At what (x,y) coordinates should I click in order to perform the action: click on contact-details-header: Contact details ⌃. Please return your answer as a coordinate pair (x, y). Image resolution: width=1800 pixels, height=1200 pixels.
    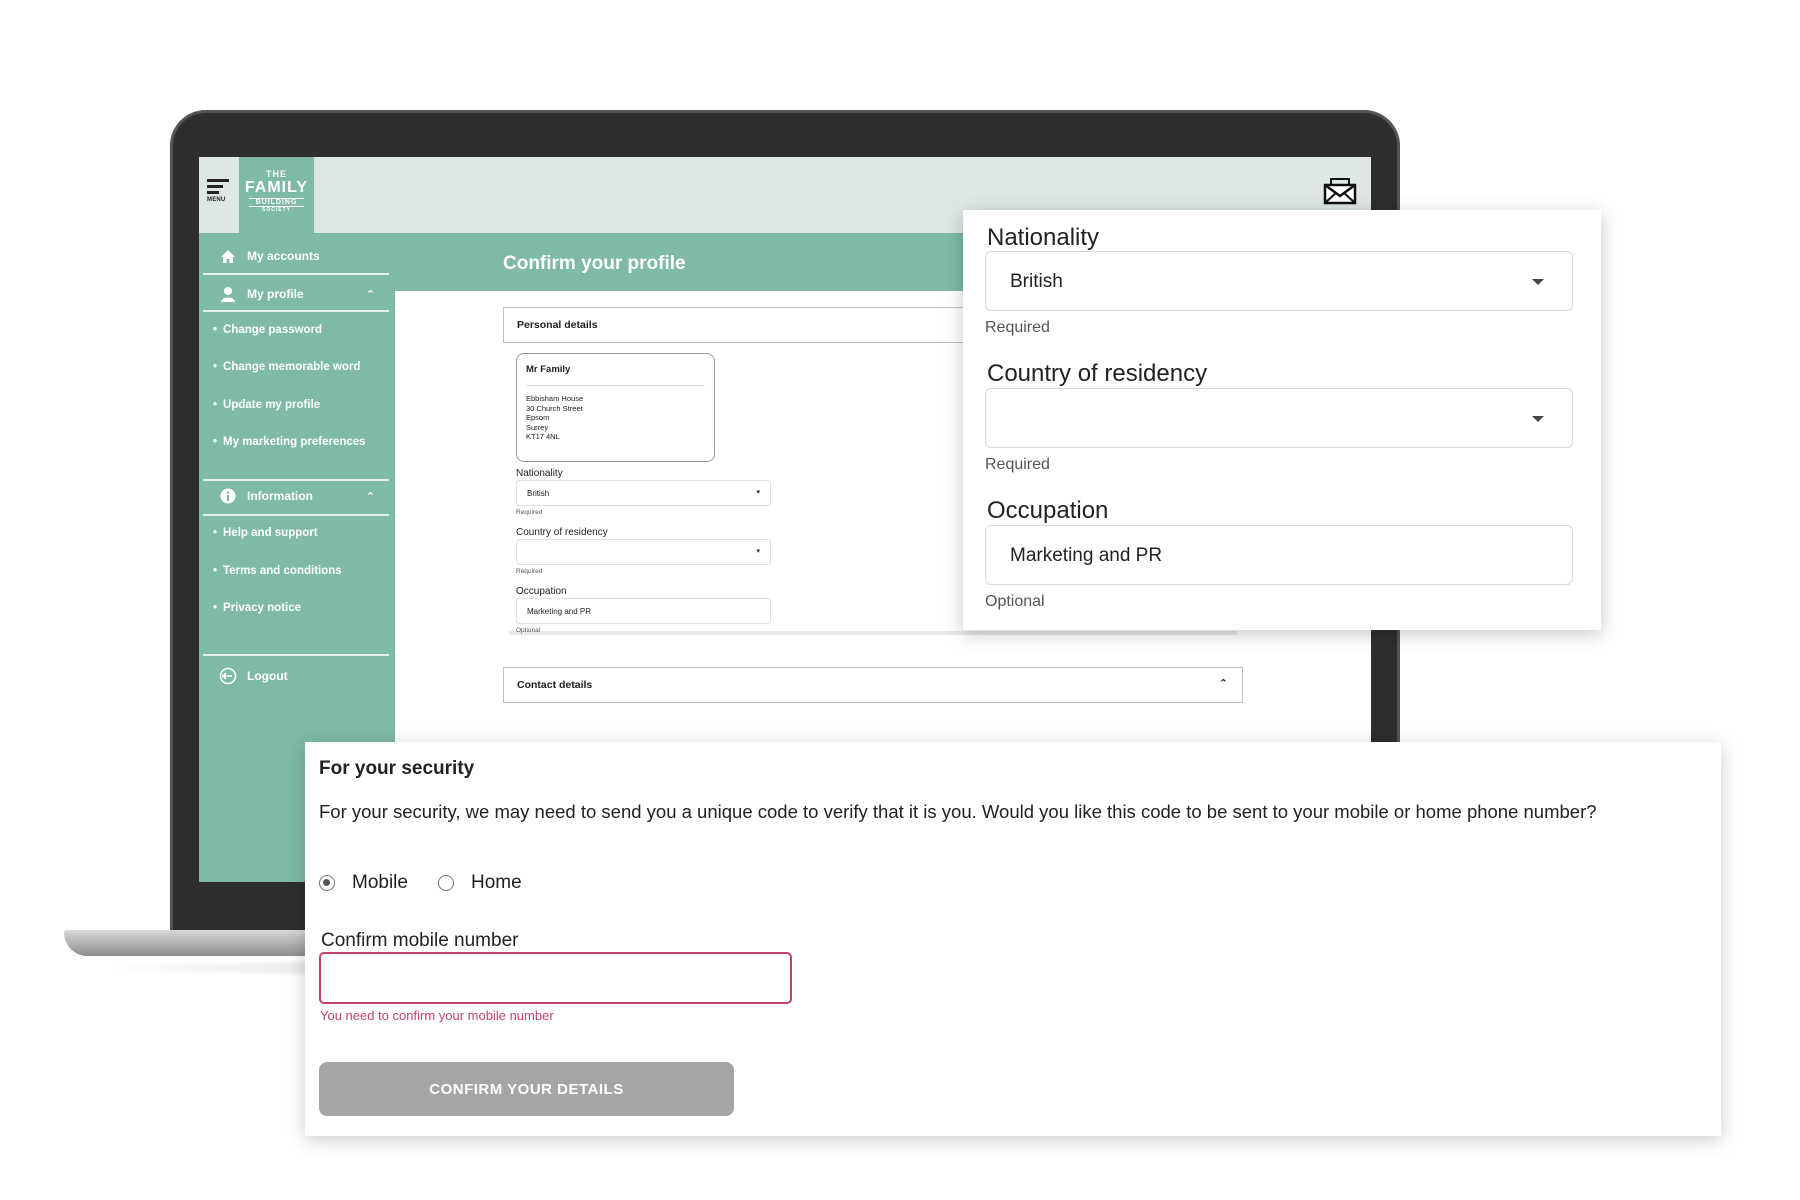
    Looking at the image, I should click on (873, 685).